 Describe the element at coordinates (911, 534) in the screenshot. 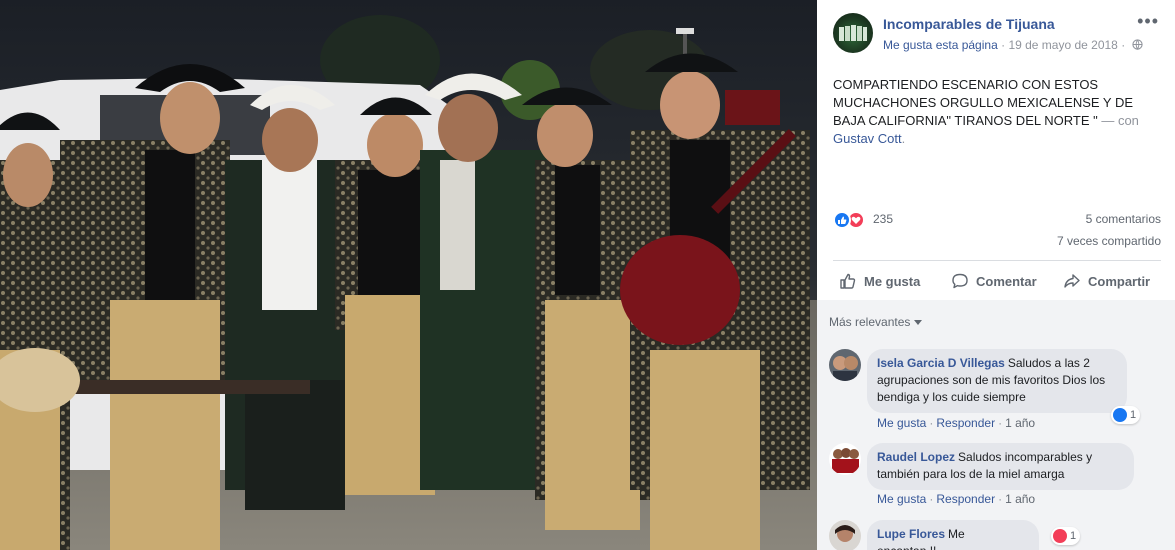

I see `comment-author-link: Lupe Flores` at that location.